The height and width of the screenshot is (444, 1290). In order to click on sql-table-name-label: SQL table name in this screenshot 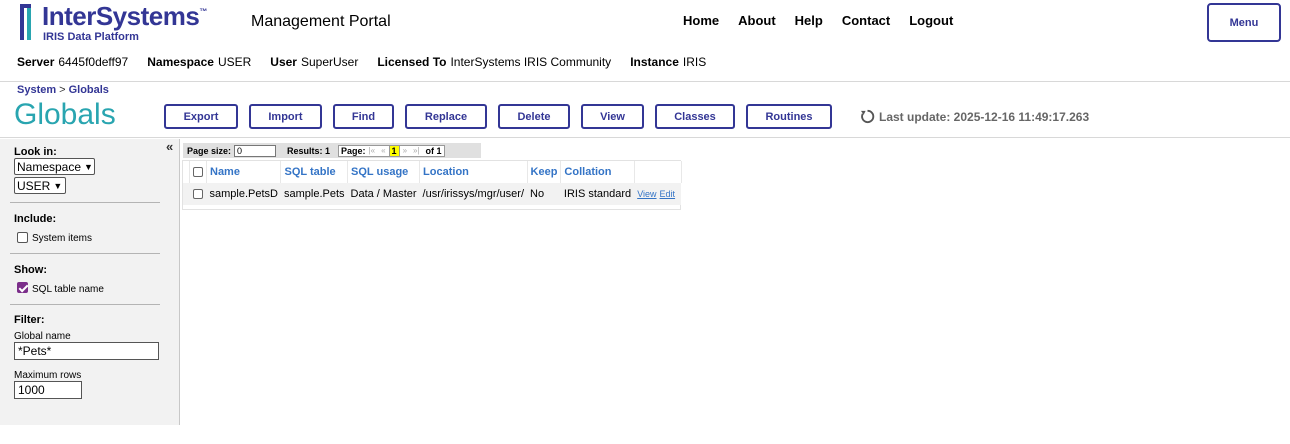, I will do `click(68, 289)`.